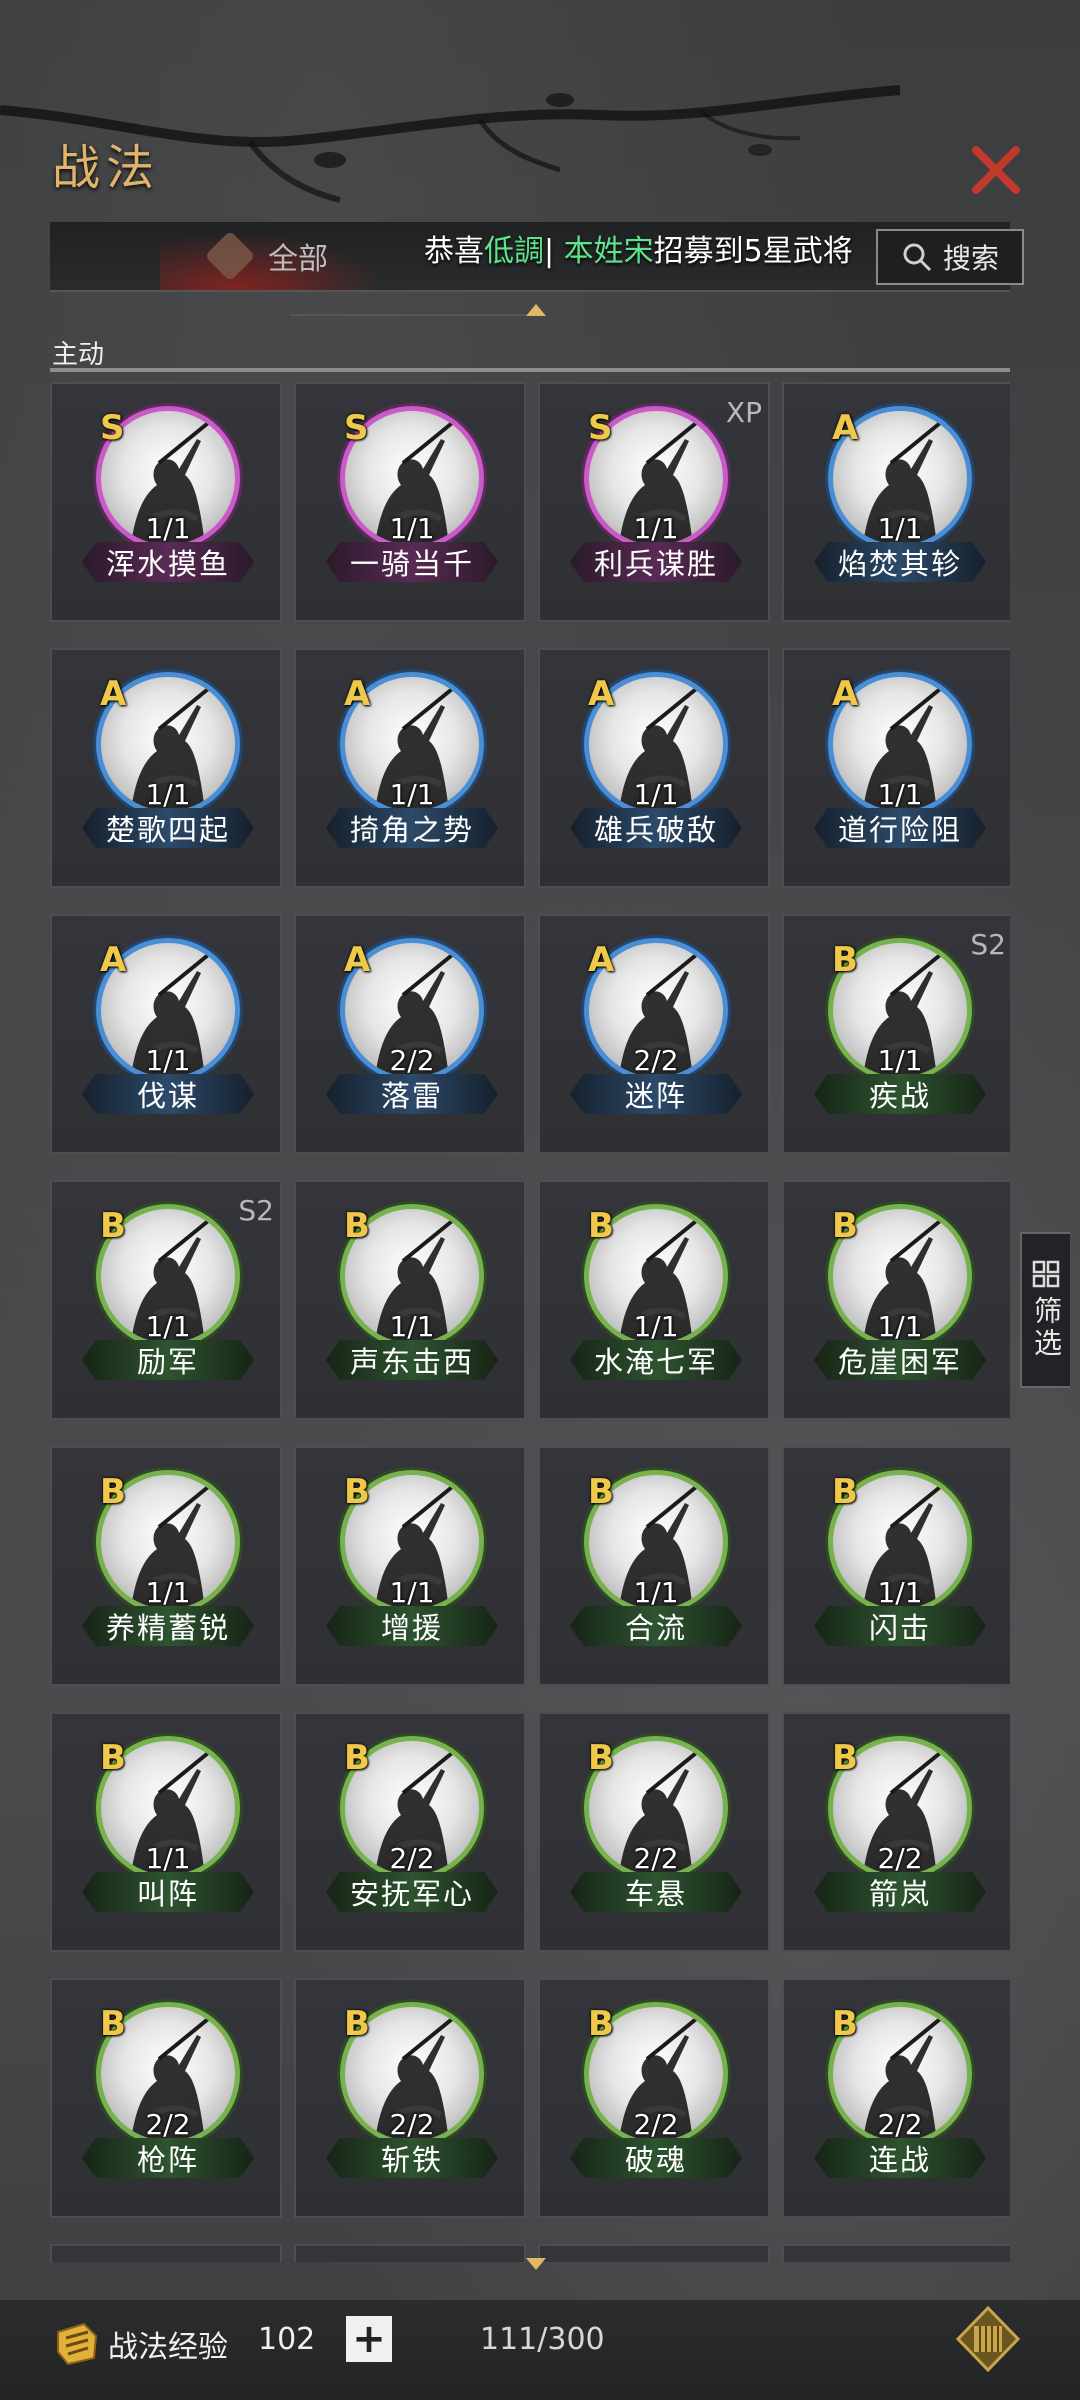 The height and width of the screenshot is (2400, 1080). Describe the element at coordinates (410, 1300) in the screenshot. I see `skill-card: B 1/1 声东击西` at that location.